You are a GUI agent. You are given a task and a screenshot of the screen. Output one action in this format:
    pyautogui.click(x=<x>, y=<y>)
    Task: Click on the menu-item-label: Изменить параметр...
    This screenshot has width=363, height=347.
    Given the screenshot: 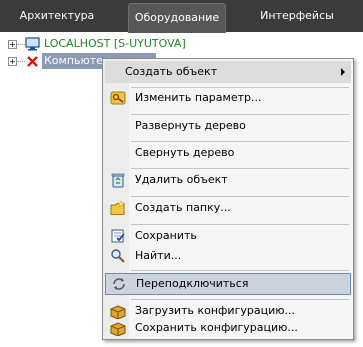 What is the action you would take?
    pyautogui.click(x=198, y=97)
    